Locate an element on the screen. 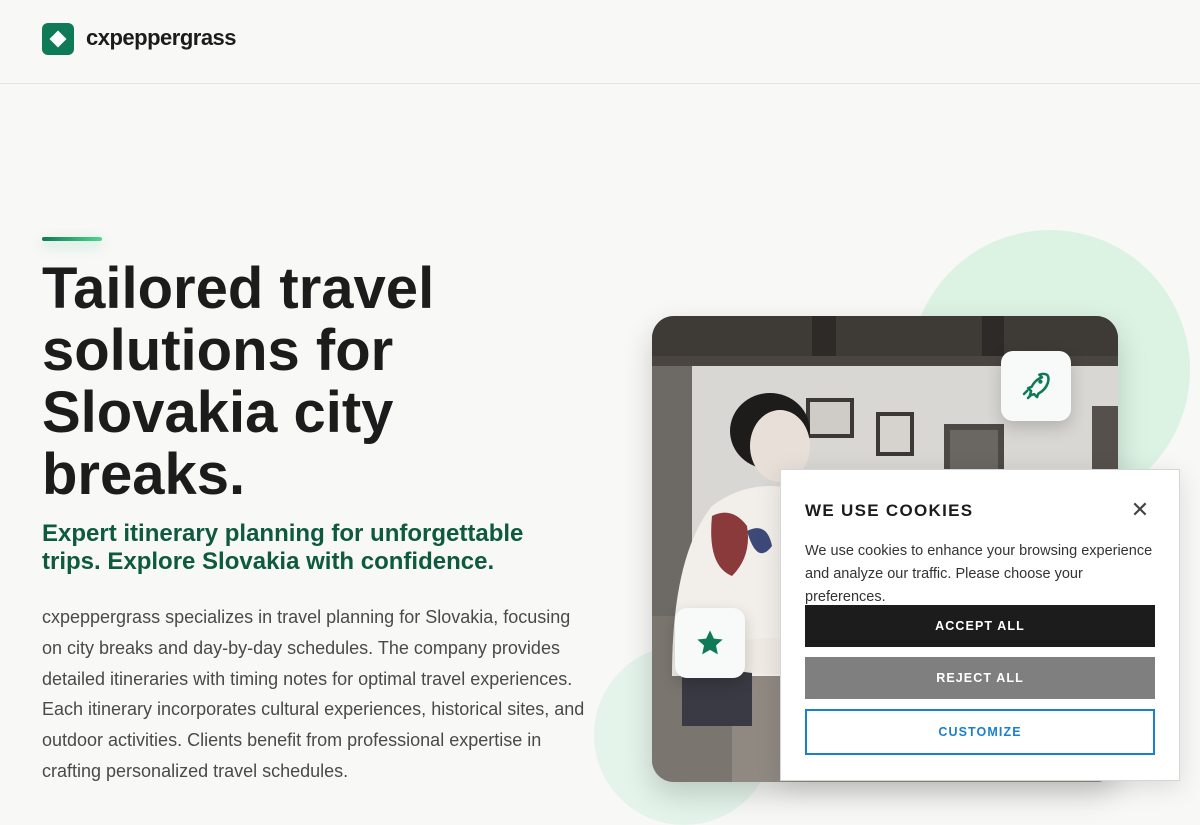  star-icon is located at coordinates (710, 642).